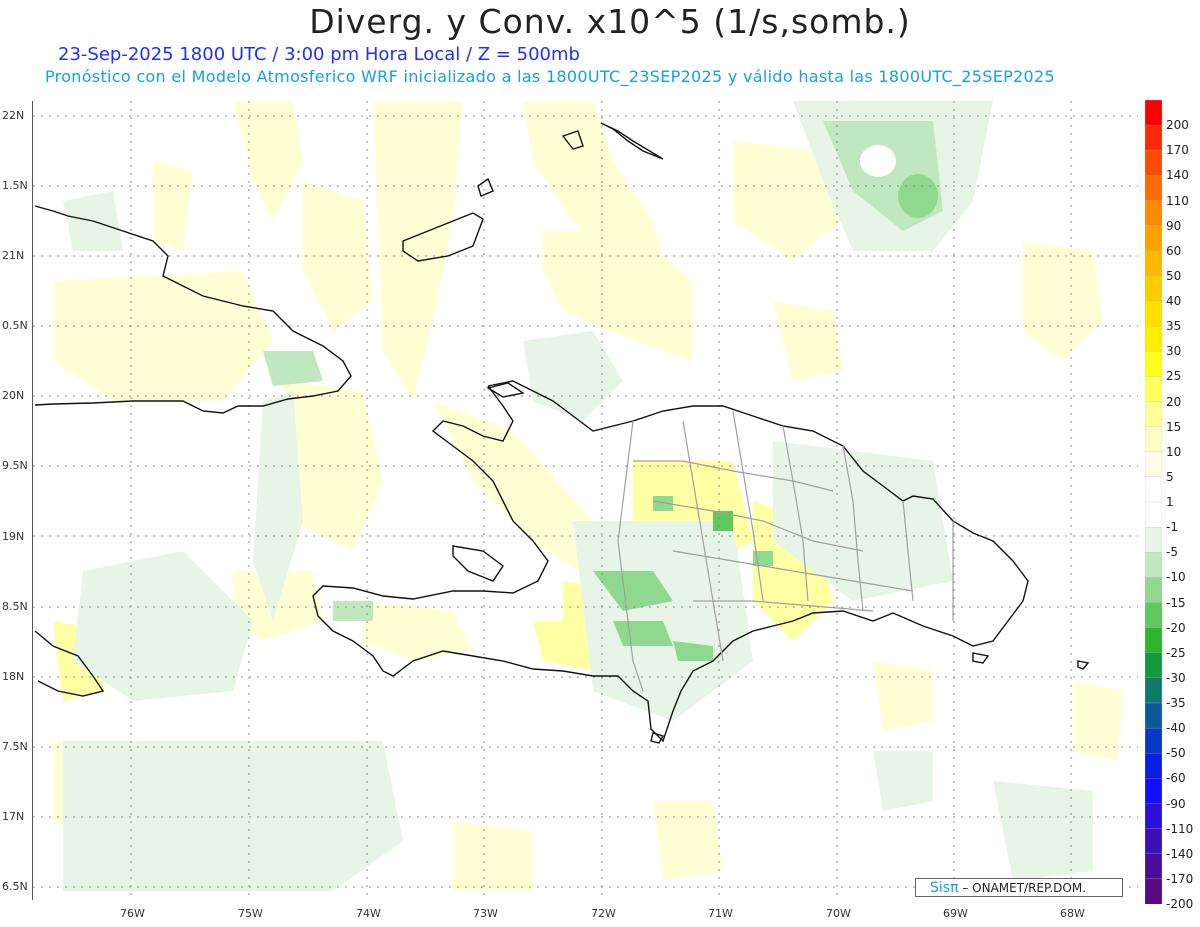 The image size is (1200, 927). I want to click on colorbar-tick-label: -60, so click(1176, 778).